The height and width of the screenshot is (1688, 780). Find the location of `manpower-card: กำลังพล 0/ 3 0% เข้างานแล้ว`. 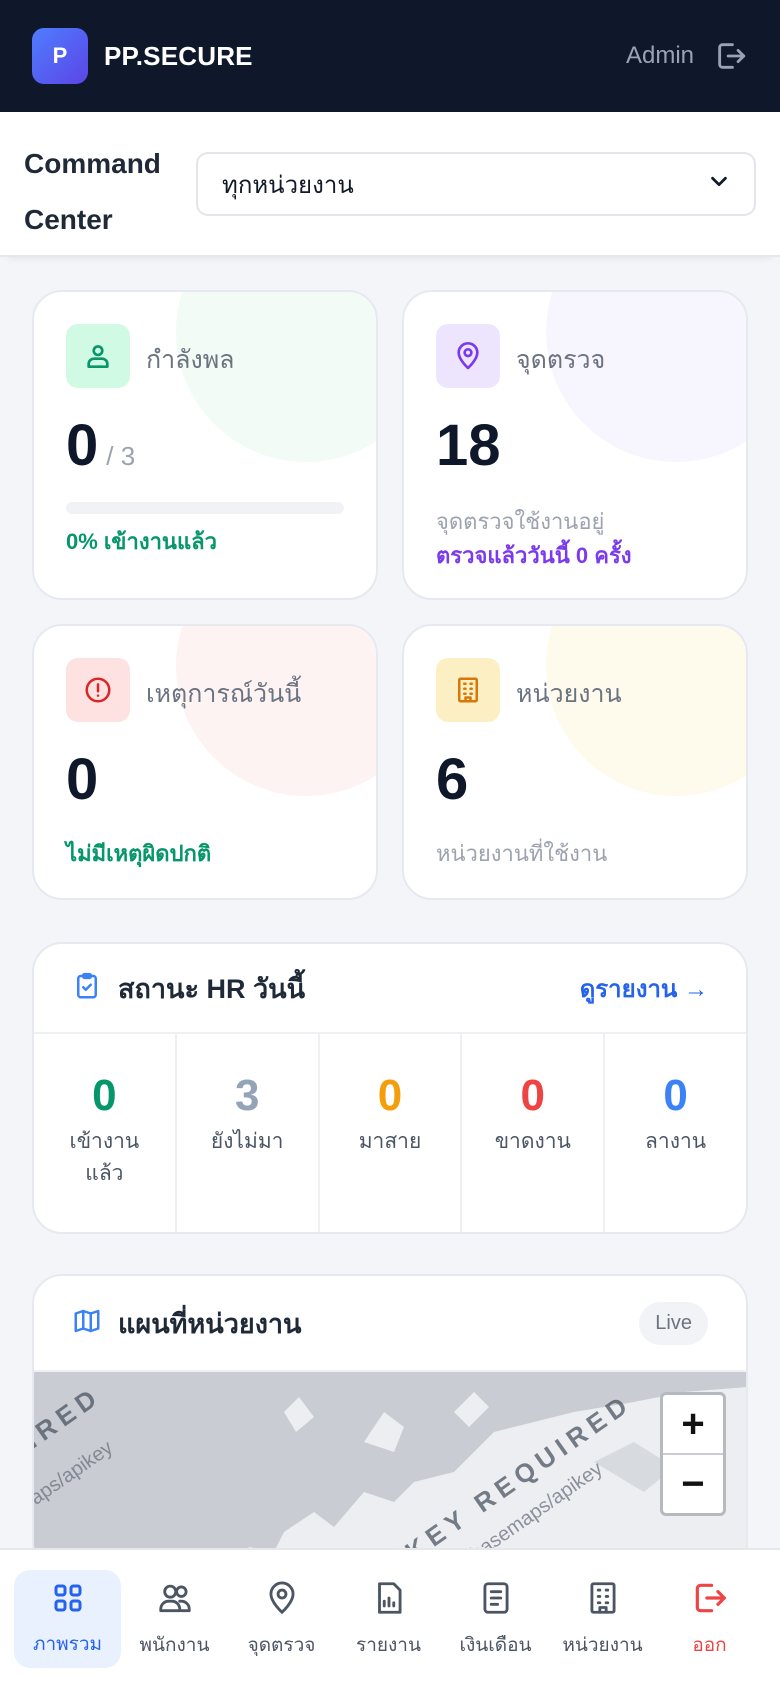

manpower-card: กำลังพล 0/ 3 0% เข้างานแล้ว is located at coordinates (205, 445).